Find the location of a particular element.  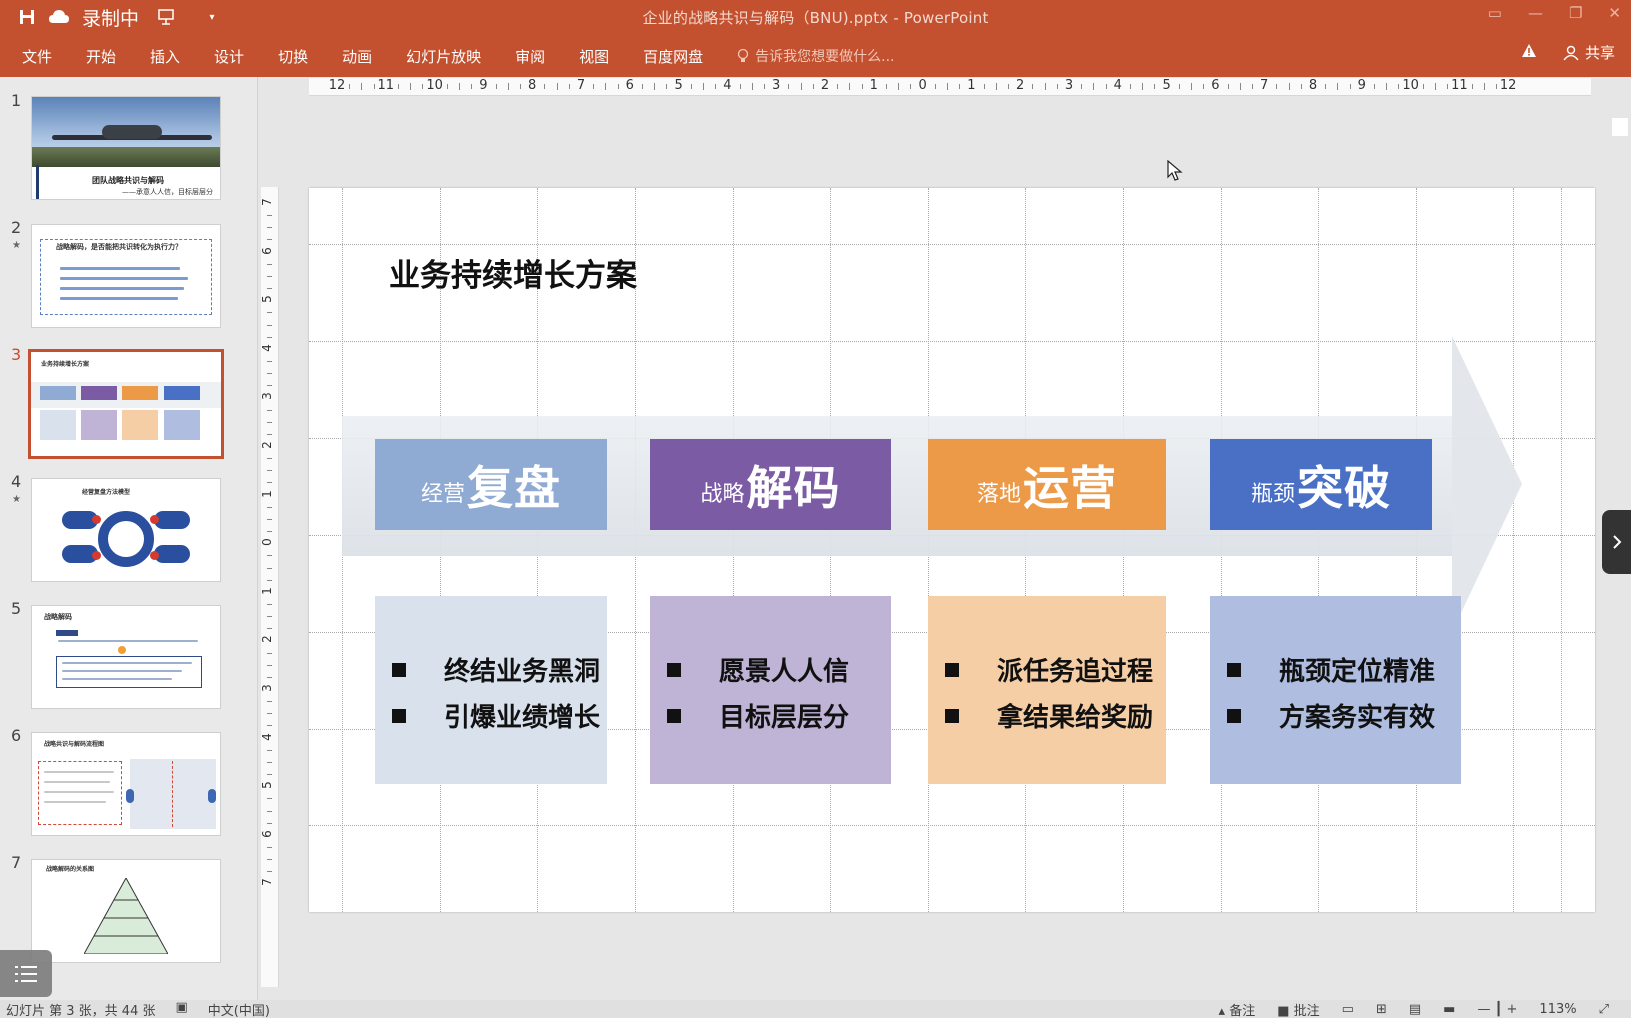

slide-thumbnail-2: 战略解码，是否能把共识转化为执行力？ is located at coordinates (126, 276).